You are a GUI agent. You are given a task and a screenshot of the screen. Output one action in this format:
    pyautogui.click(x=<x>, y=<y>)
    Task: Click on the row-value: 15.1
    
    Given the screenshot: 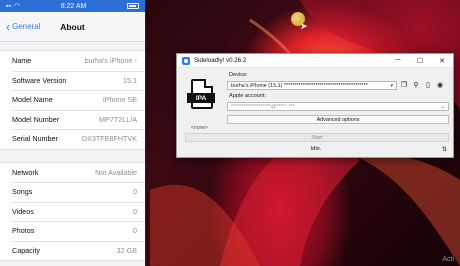 What is the action you would take?
    pyautogui.click(x=130, y=80)
    